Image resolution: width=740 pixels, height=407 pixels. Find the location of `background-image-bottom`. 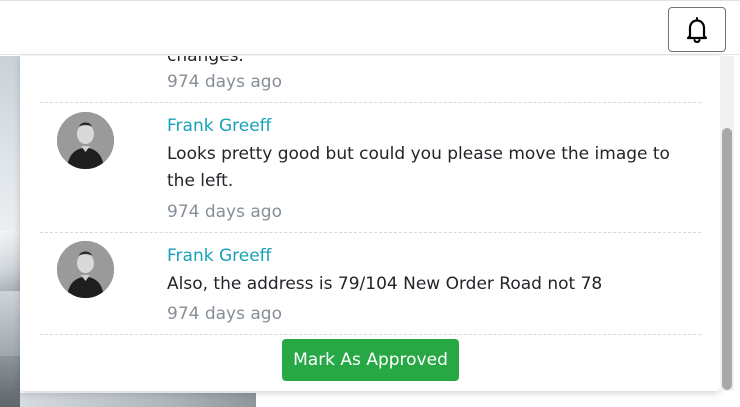

background-image-bottom is located at coordinates (138, 400).